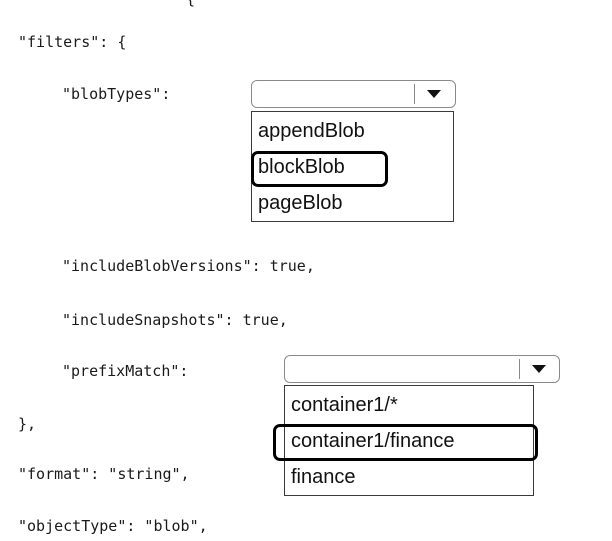  What do you see at coordinates (175, 320) in the screenshot?
I see `include-snapshots-line: "includeSnapshots": true,` at bounding box center [175, 320].